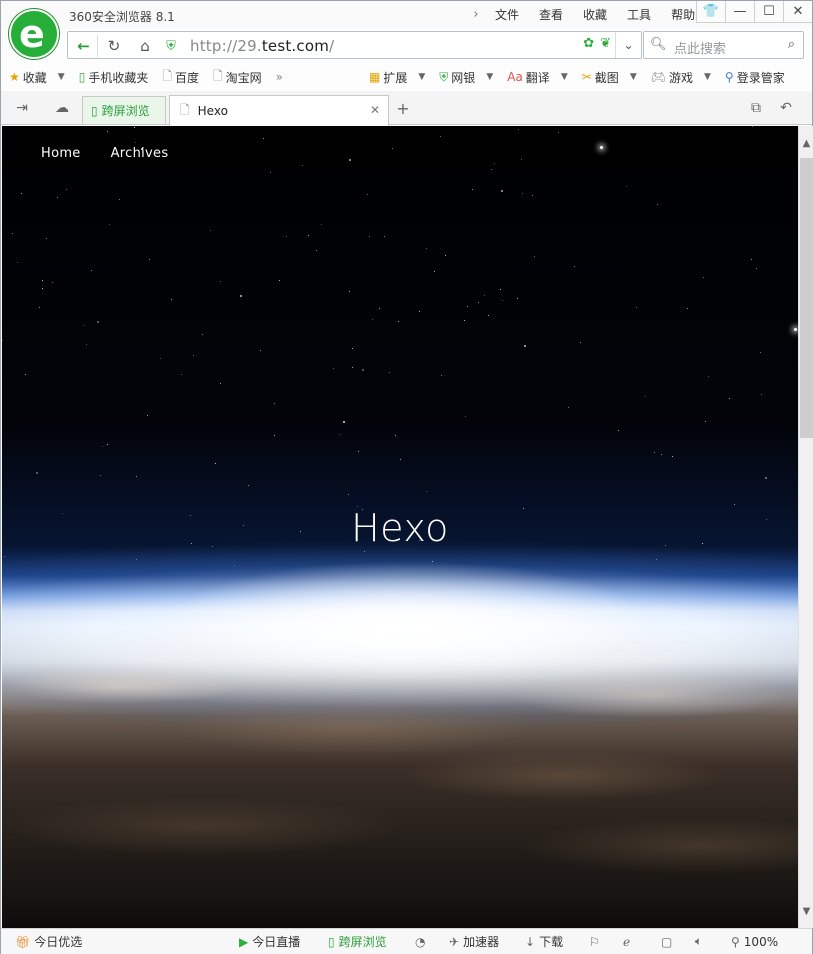 Image resolution: width=813 pixels, height=954 pixels. Describe the element at coordinates (698, 941) in the screenshot. I see `status-sound-button: 🔈︎` at that location.